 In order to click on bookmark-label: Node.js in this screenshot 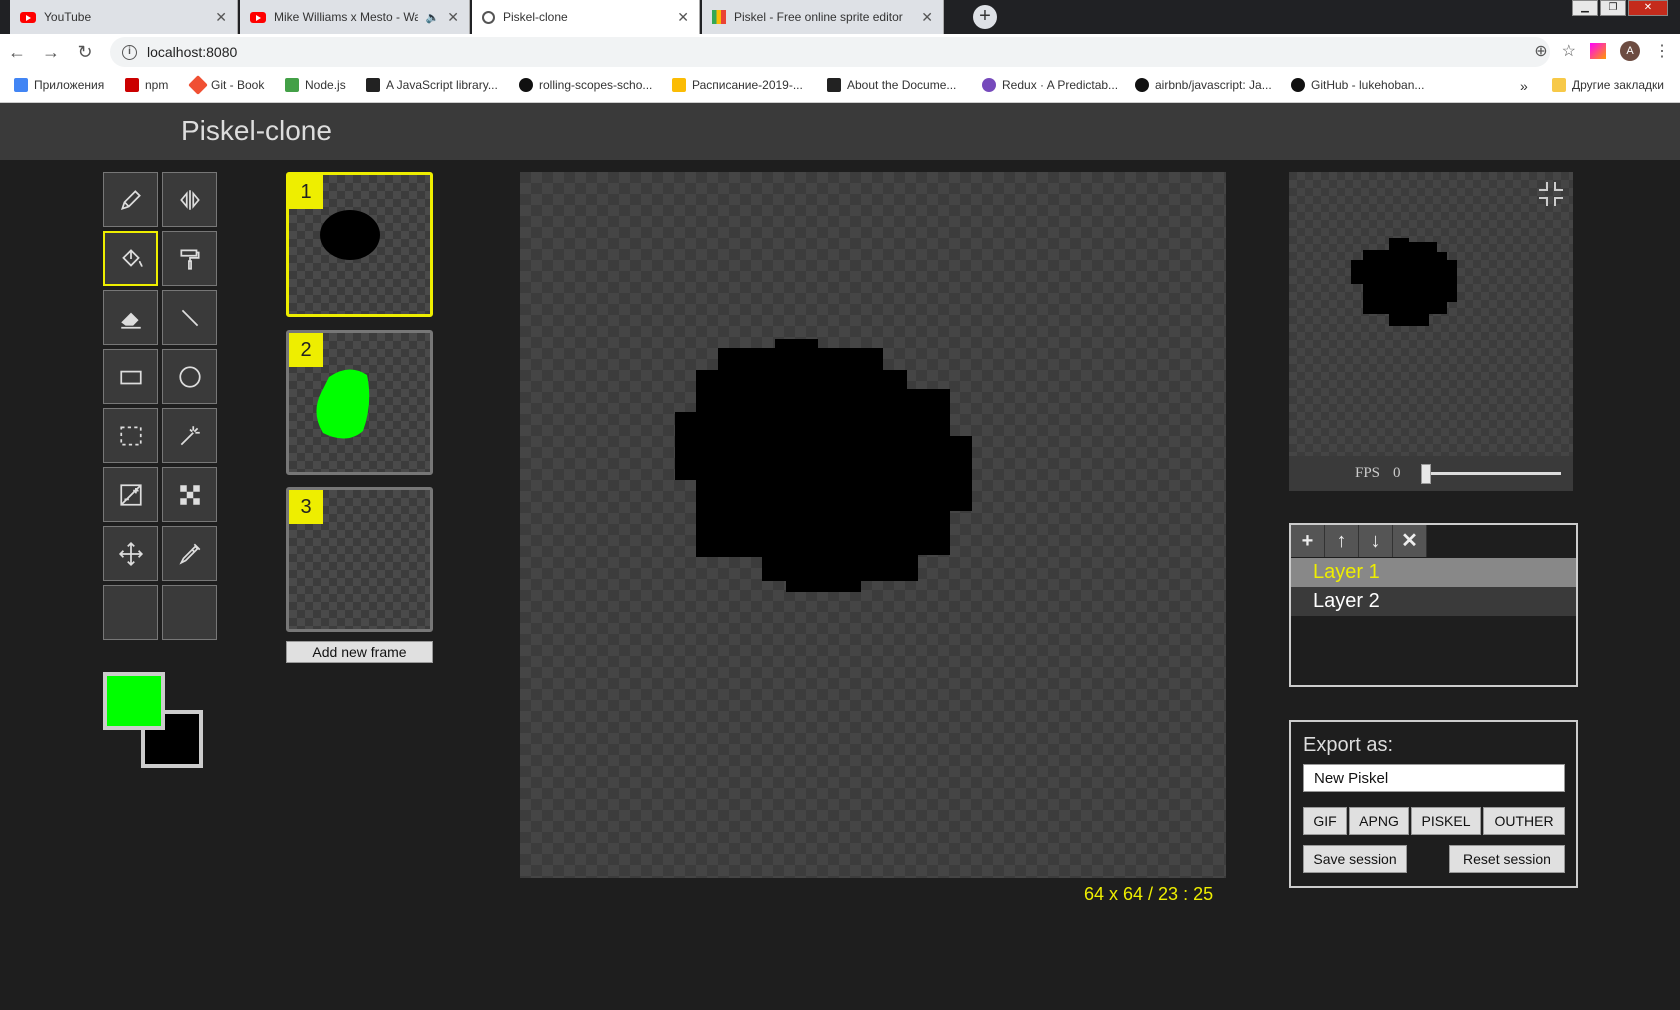, I will do `click(325, 85)`.